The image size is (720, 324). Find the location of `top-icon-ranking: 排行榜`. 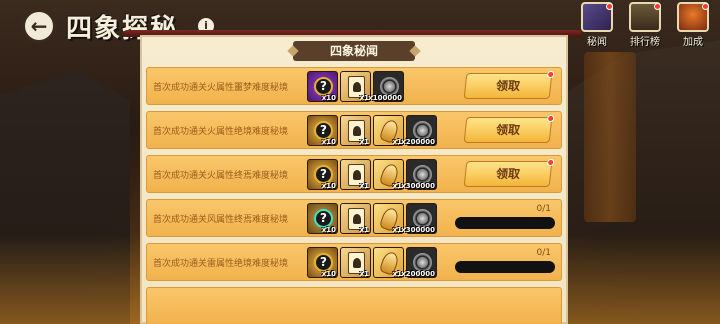

top-icon-ranking: 排行榜 is located at coordinates (645, 25).